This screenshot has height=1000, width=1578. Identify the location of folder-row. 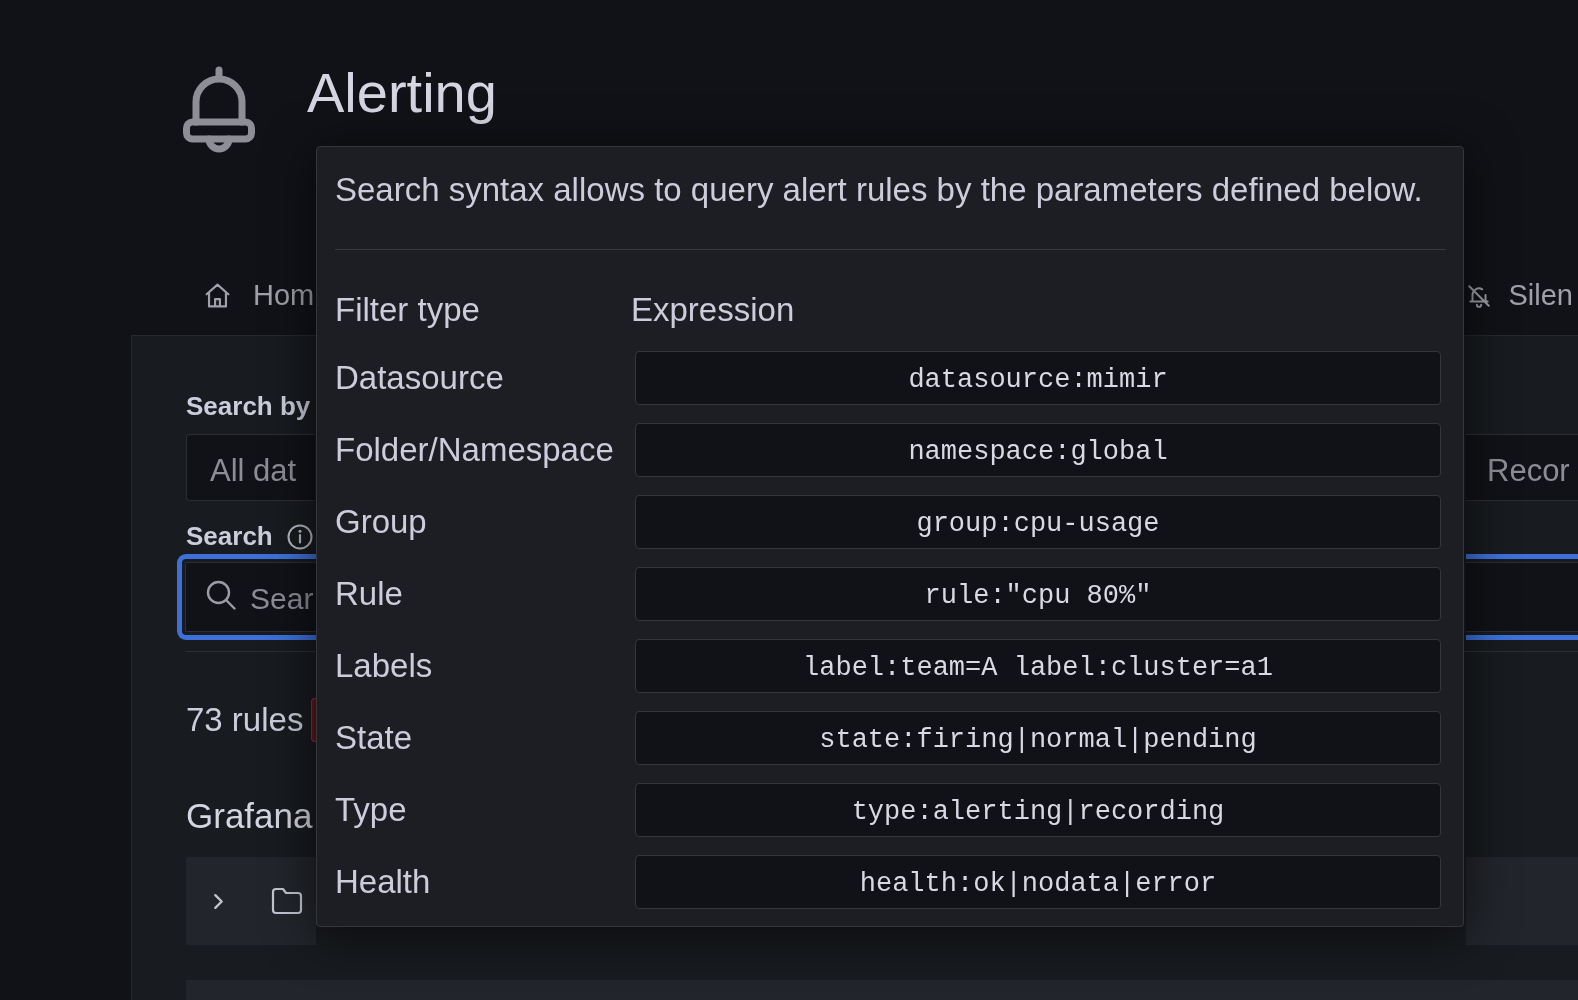
(251, 901).